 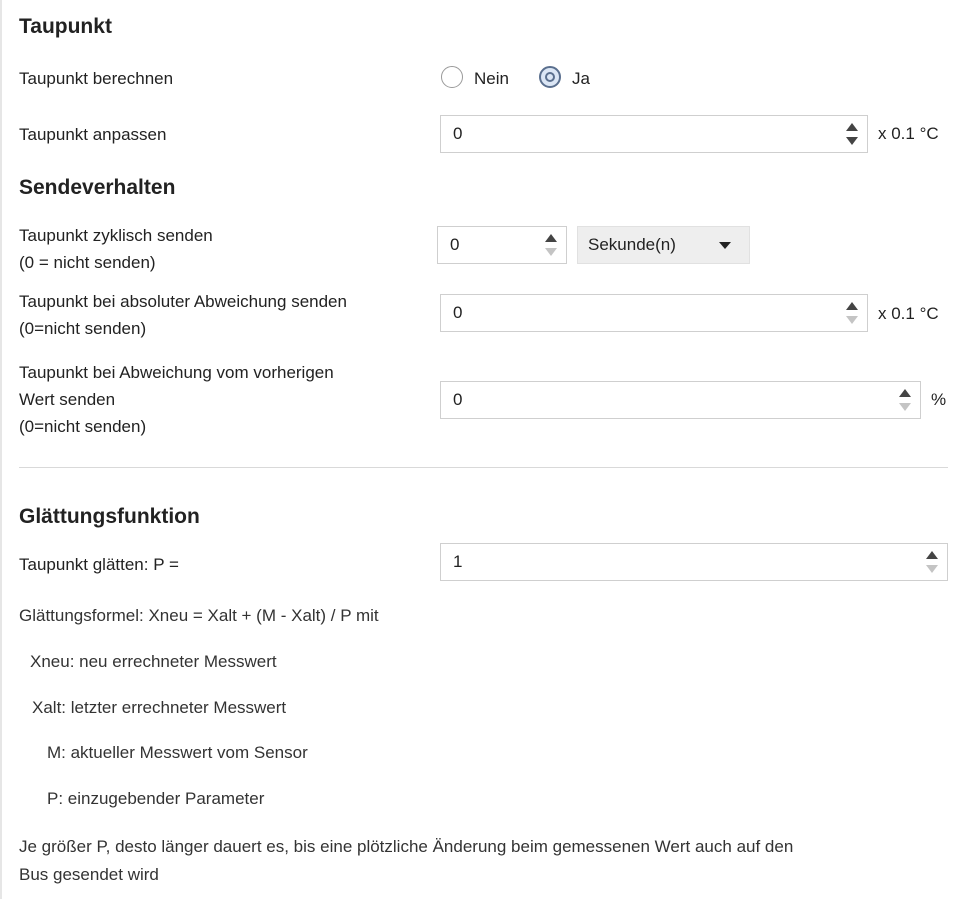 I want to click on label-line: Taupunkt bei Abweichung vom vorherigen, so click(x=176, y=372).